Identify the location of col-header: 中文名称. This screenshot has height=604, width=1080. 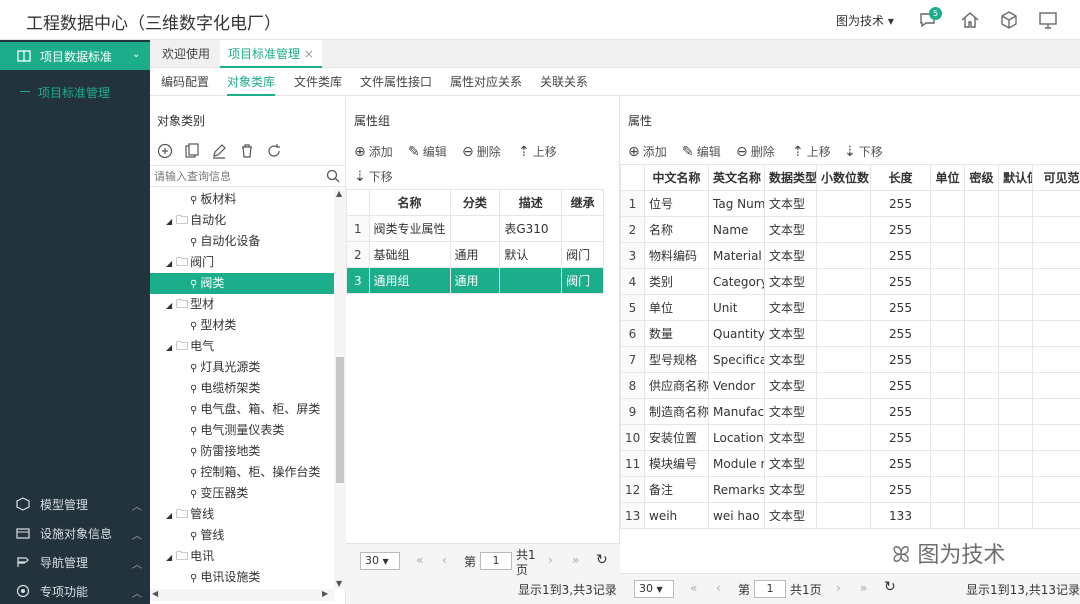
(676, 177).